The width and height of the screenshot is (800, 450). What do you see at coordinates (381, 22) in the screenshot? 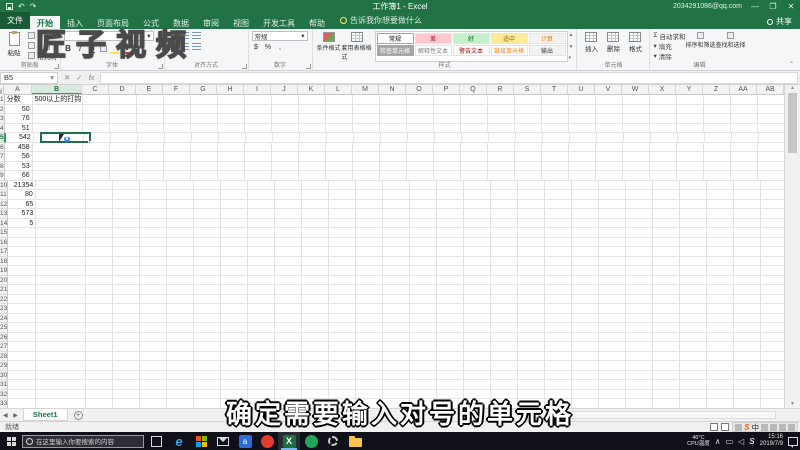
I see `tell-me-search: 告诉我你想要做什么` at bounding box center [381, 22].